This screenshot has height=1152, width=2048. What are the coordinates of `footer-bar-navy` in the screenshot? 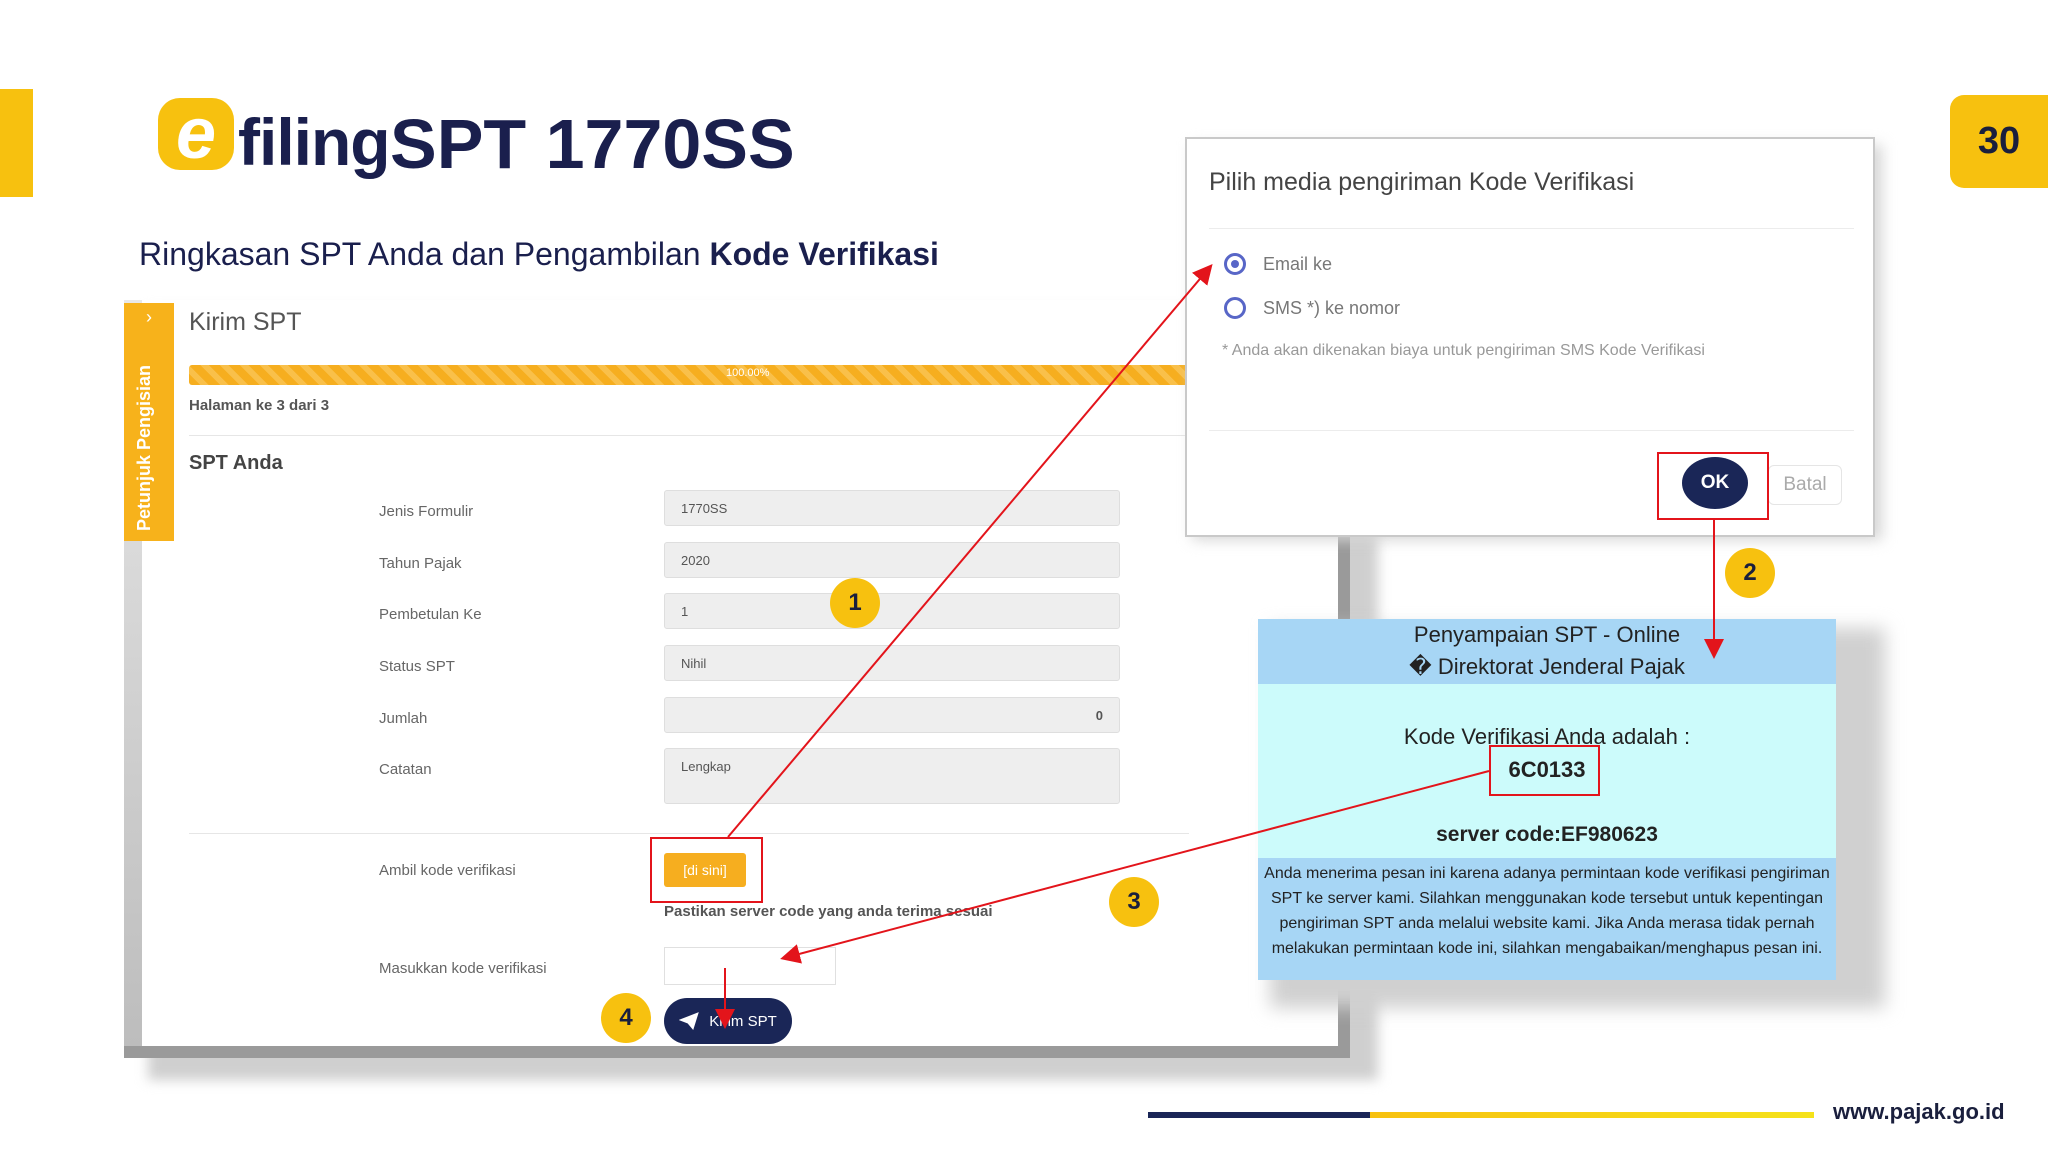 It's located at (1259, 1115).